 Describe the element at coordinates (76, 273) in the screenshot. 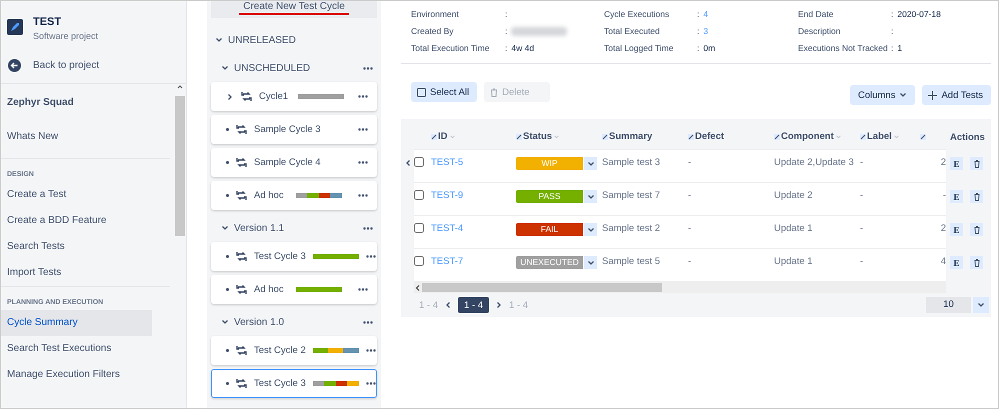

I see `sidebar-item: Import Tests` at that location.